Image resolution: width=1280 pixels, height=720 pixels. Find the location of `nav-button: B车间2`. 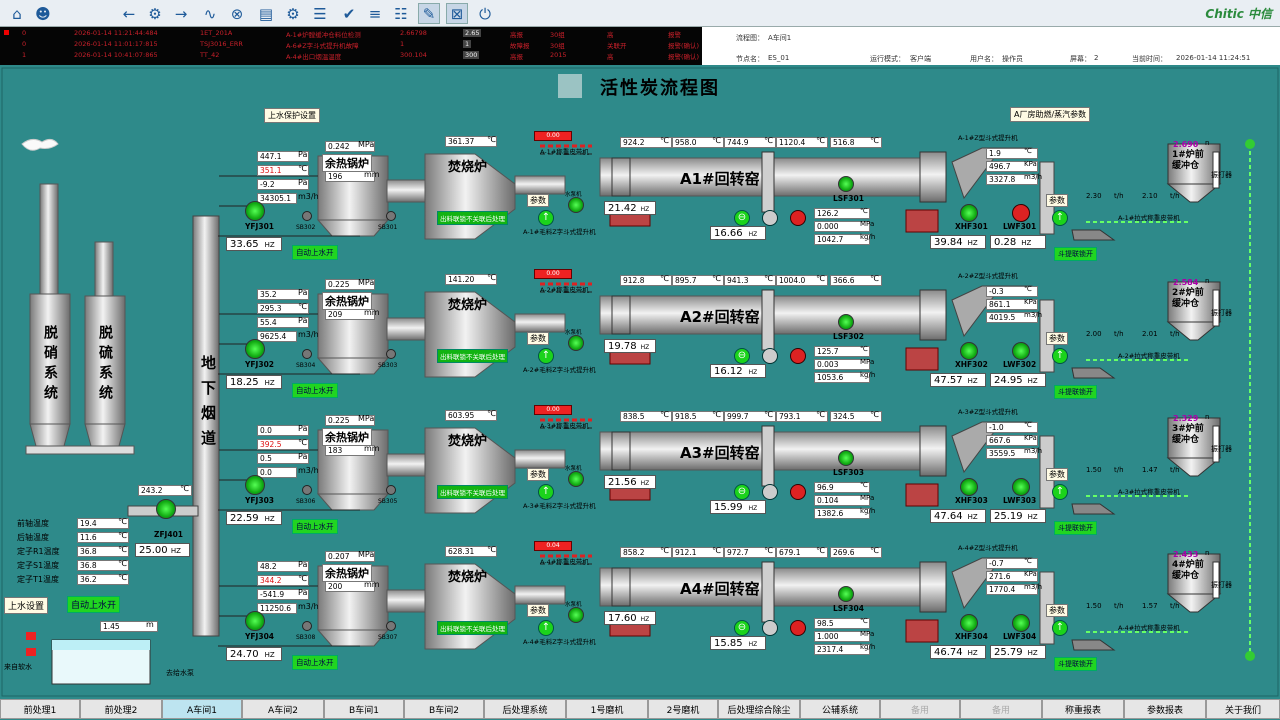

nav-button: B车间2 is located at coordinates (444, 709).